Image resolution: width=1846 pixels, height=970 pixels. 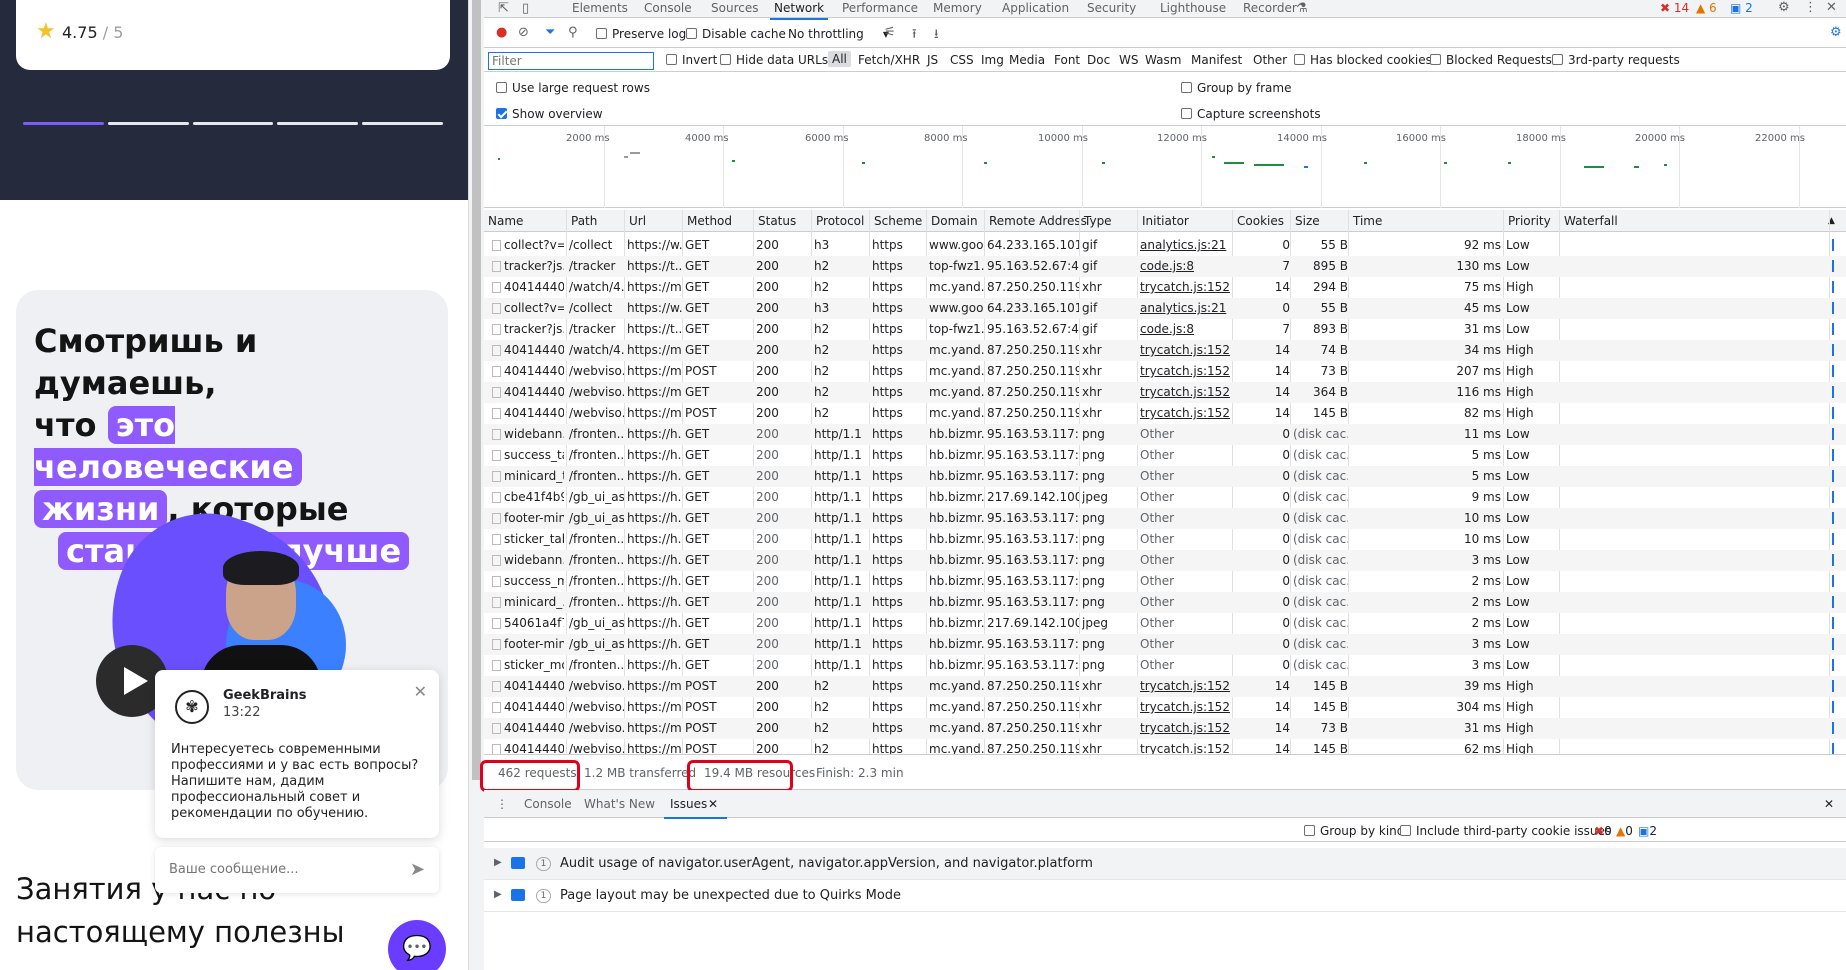 I want to click on type-filter-media: Media, so click(x=1027, y=60).